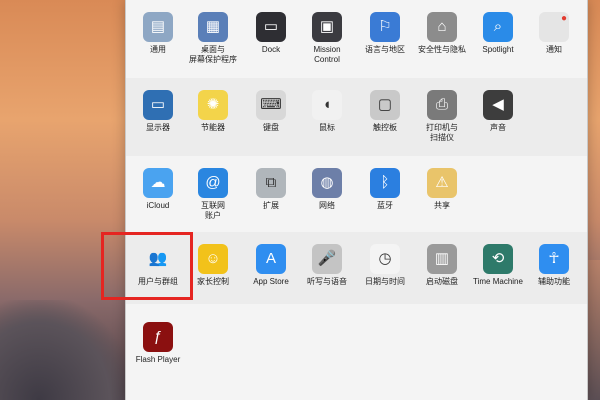  I want to click on pref-pane-label: 通用, so click(158, 49).